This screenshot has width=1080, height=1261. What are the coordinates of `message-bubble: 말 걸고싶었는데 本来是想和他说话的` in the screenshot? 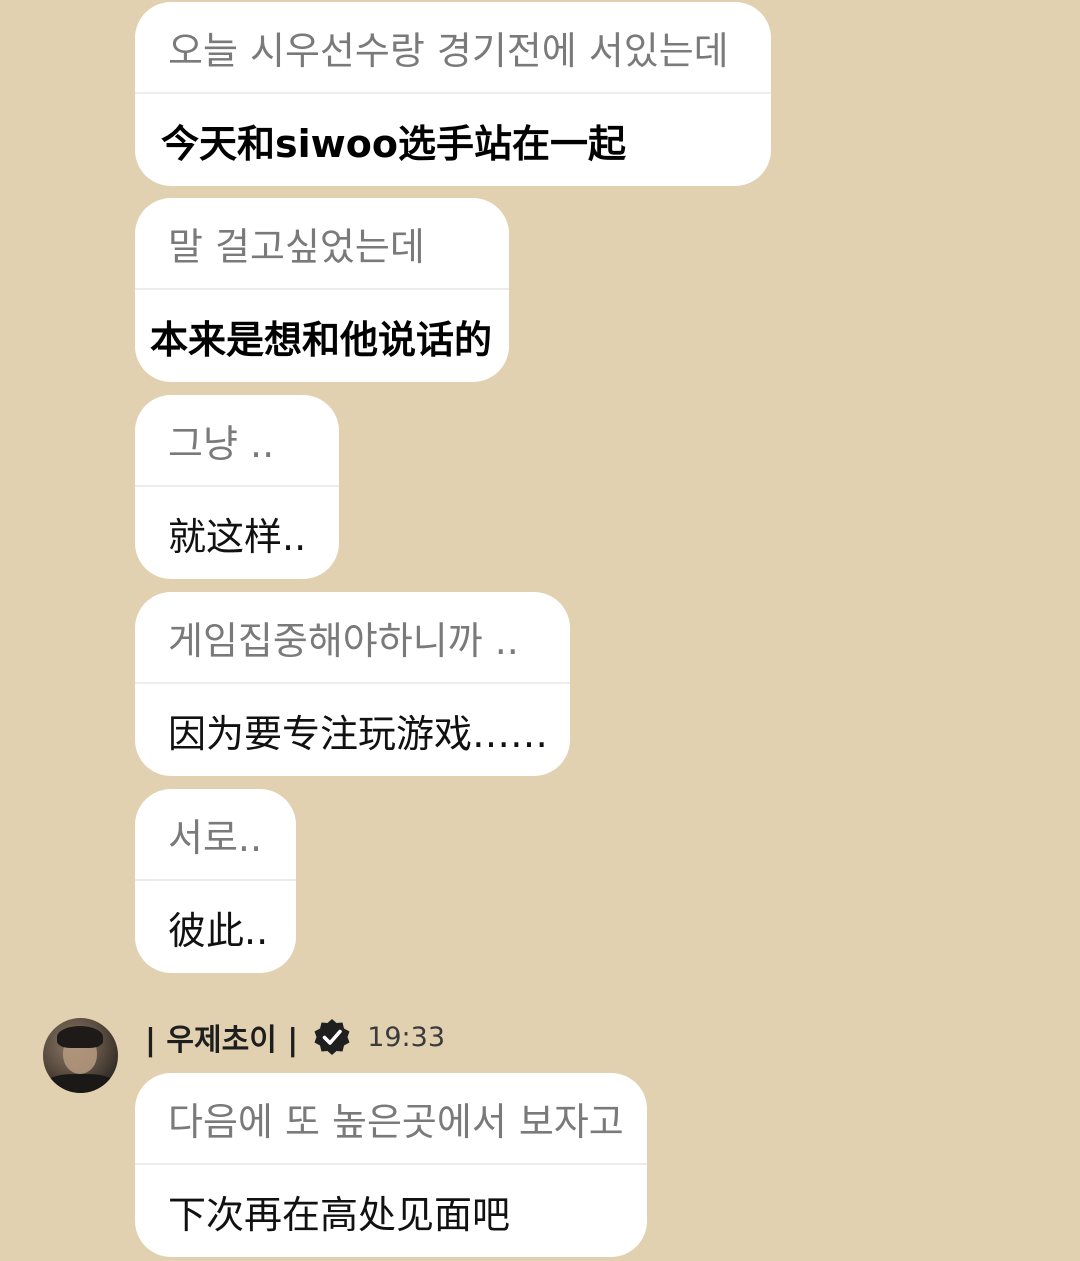 It's located at (322, 290).